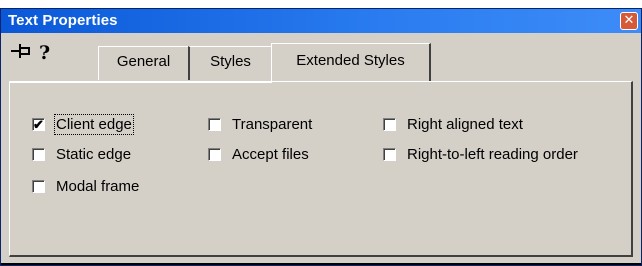 Image resolution: width=642 pixels, height=266 pixels. Describe the element at coordinates (38, 124) in the screenshot. I see `checkmark-icon: ✔` at that location.